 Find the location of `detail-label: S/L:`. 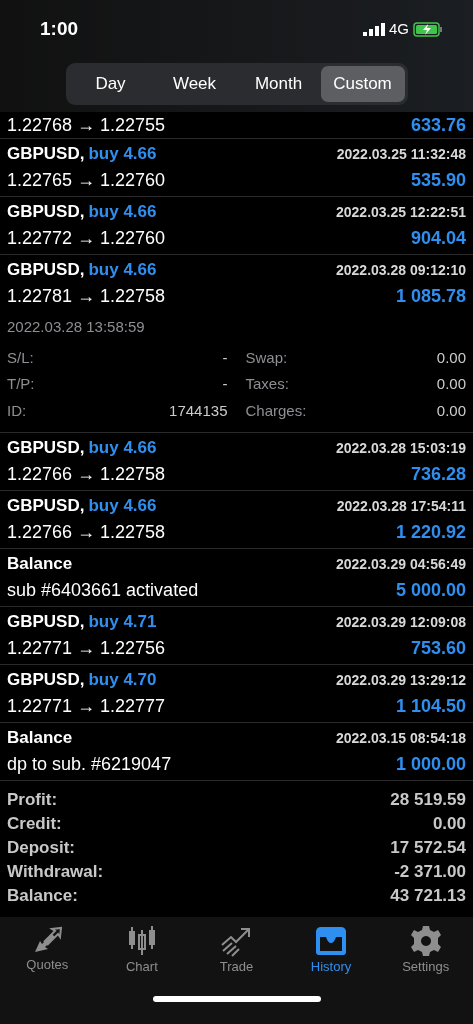

detail-label: S/L: is located at coordinates (20, 357).